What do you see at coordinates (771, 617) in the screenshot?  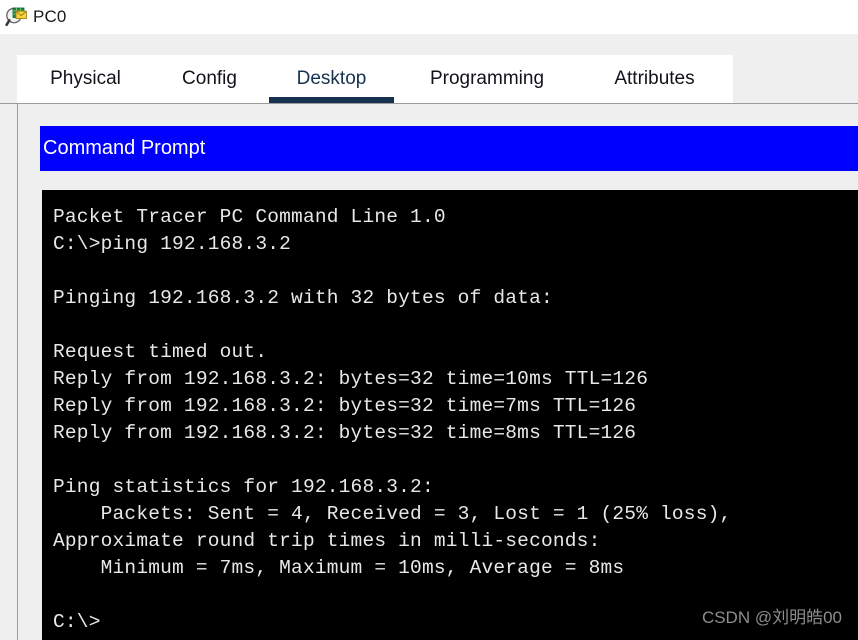 I see `csdn-watermark: CSDN @刘明皓00` at bounding box center [771, 617].